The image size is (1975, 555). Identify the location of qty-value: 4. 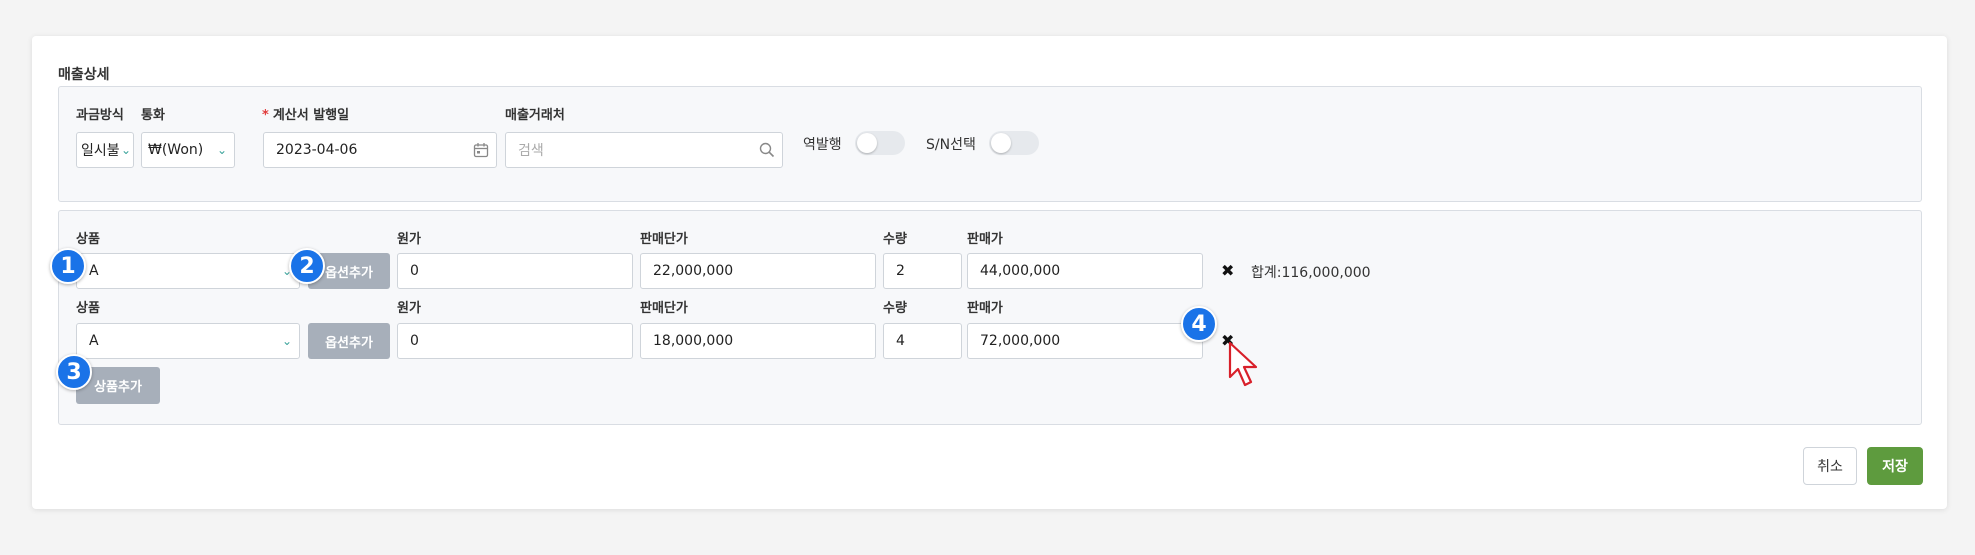
(900, 341).